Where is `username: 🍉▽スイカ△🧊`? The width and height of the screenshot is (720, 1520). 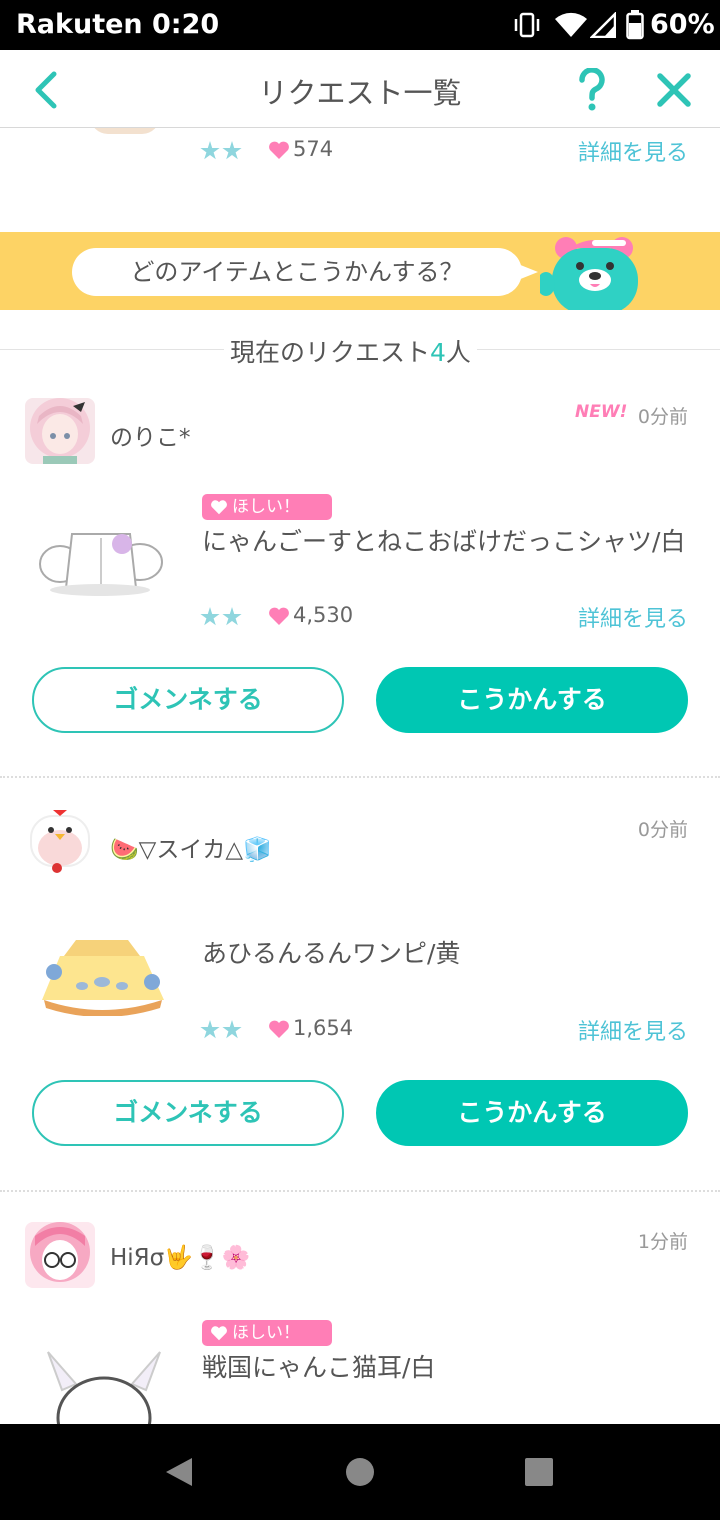
username: 🍉▽スイカ△🧊 is located at coordinates (191, 850).